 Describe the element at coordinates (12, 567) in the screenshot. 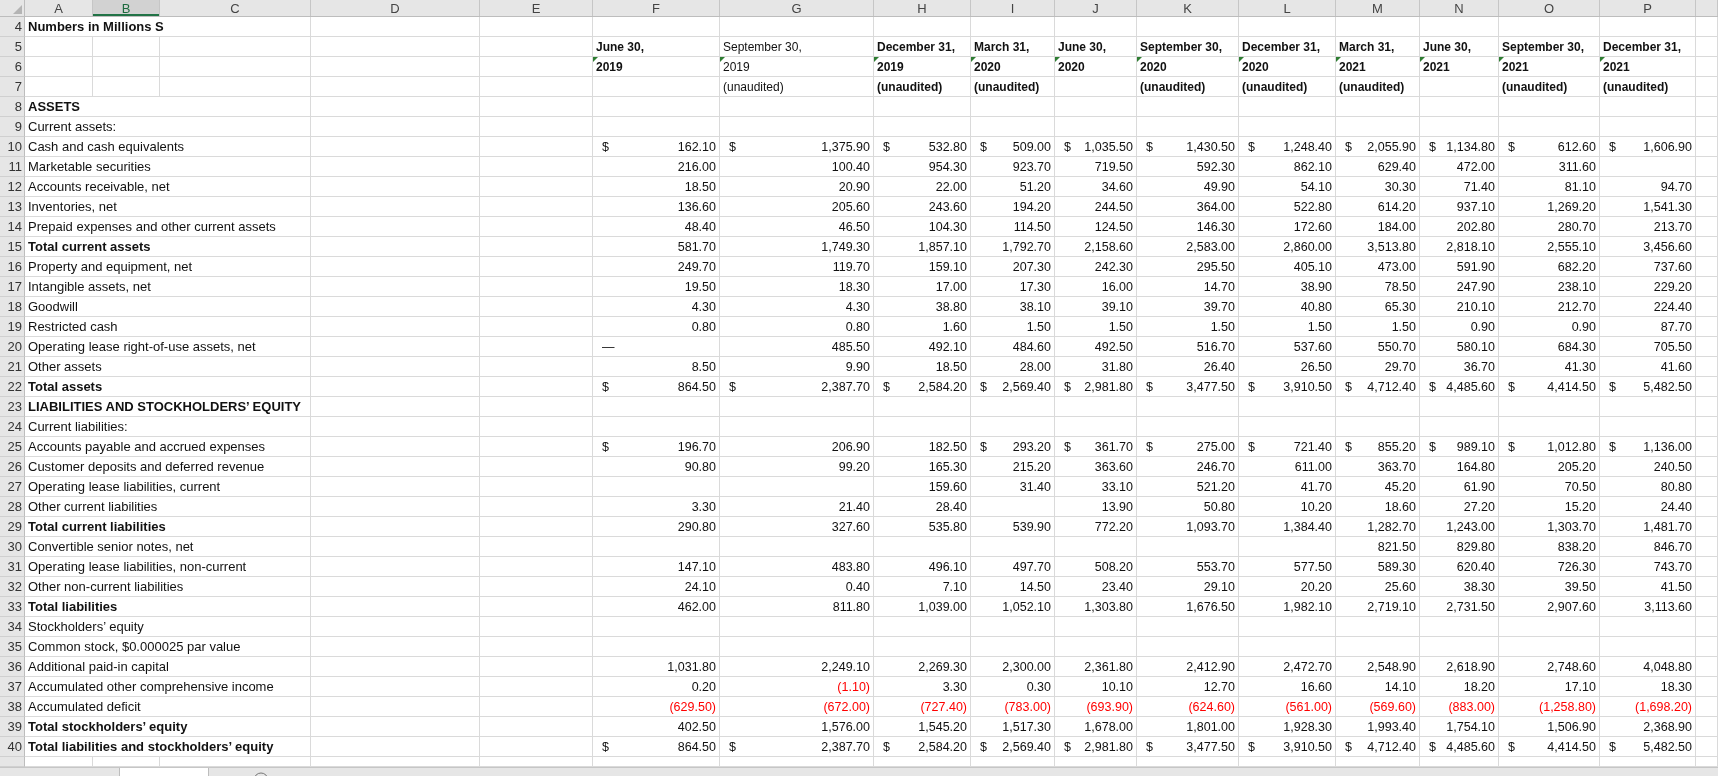

I see `row-number: 31` at that location.